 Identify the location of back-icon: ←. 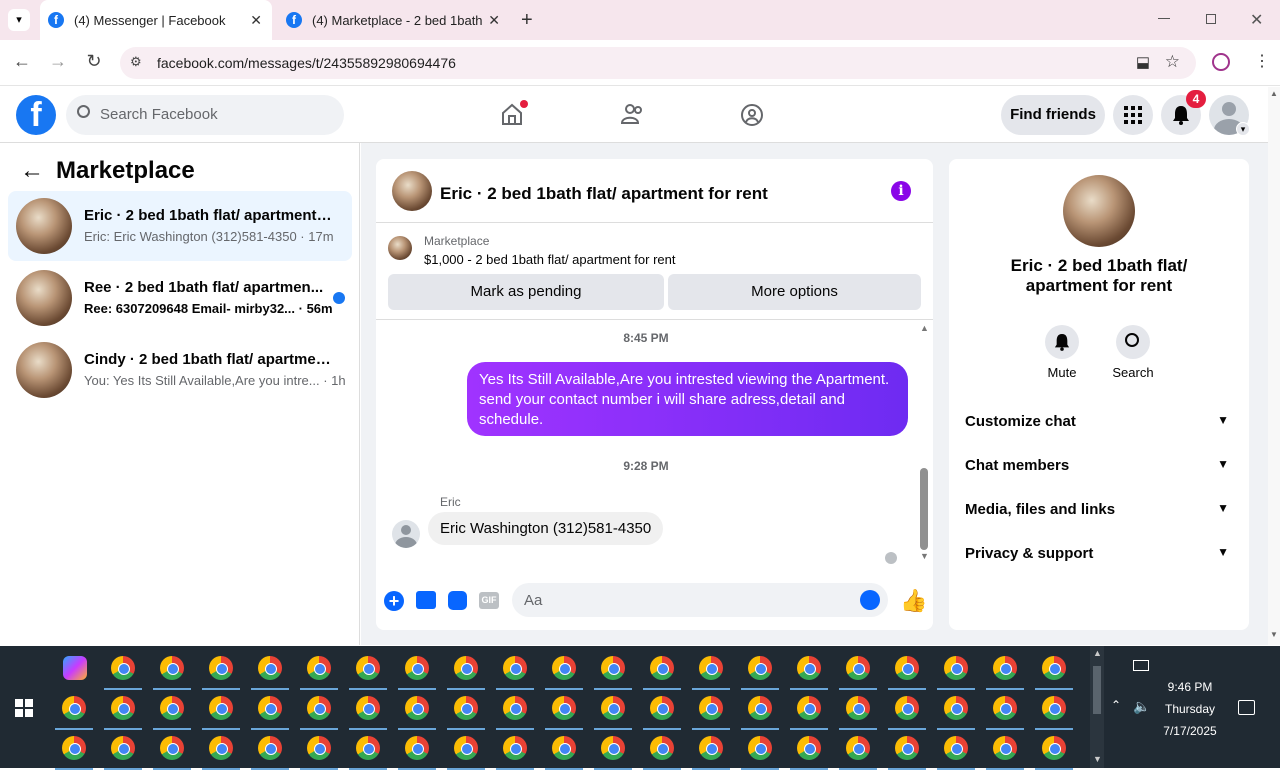
(22, 61).